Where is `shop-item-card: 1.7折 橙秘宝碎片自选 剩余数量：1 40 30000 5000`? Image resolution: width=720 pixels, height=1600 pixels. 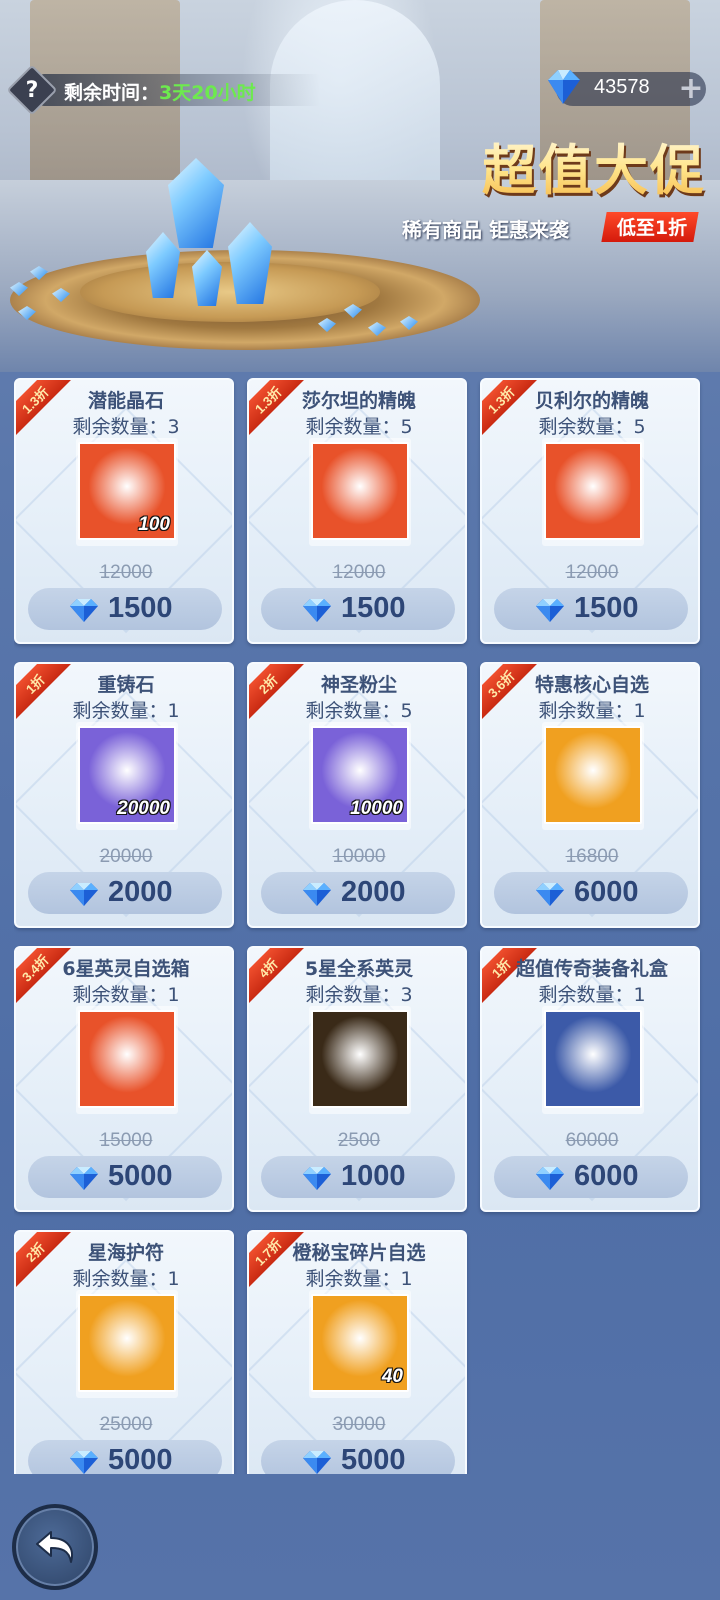
shop-item-card: 1.7折 橙秘宝碎片自选 剩余数量：1 40 30000 5000 is located at coordinates (357, 1352).